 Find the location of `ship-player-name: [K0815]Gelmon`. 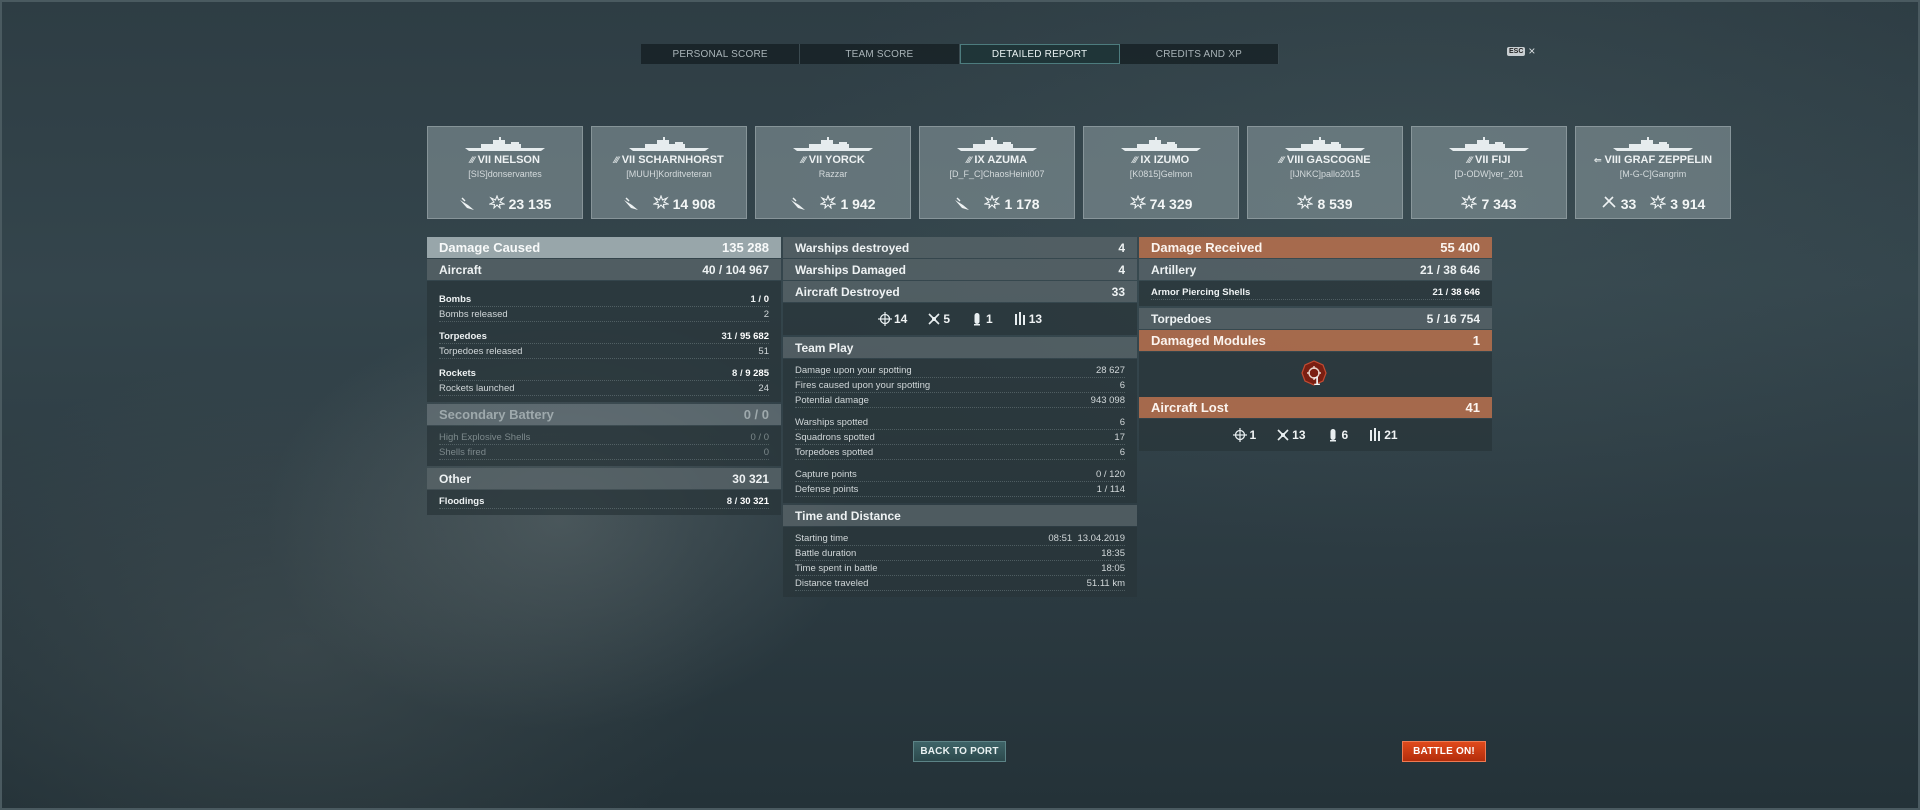

ship-player-name: [K0815]Gelmon is located at coordinates (1161, 174).